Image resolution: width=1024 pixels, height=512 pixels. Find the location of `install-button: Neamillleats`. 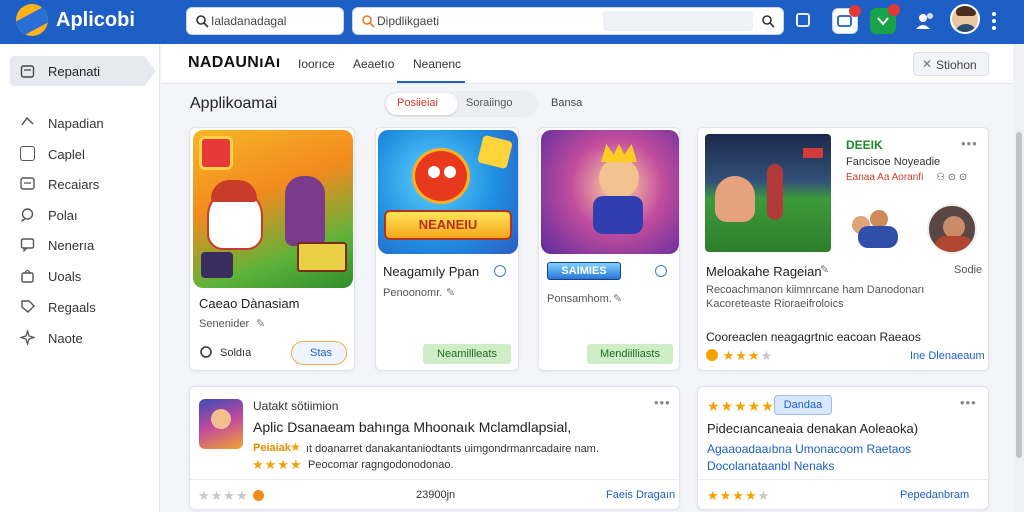

install-button: Neamillleats is located at coordinates (467, 354).